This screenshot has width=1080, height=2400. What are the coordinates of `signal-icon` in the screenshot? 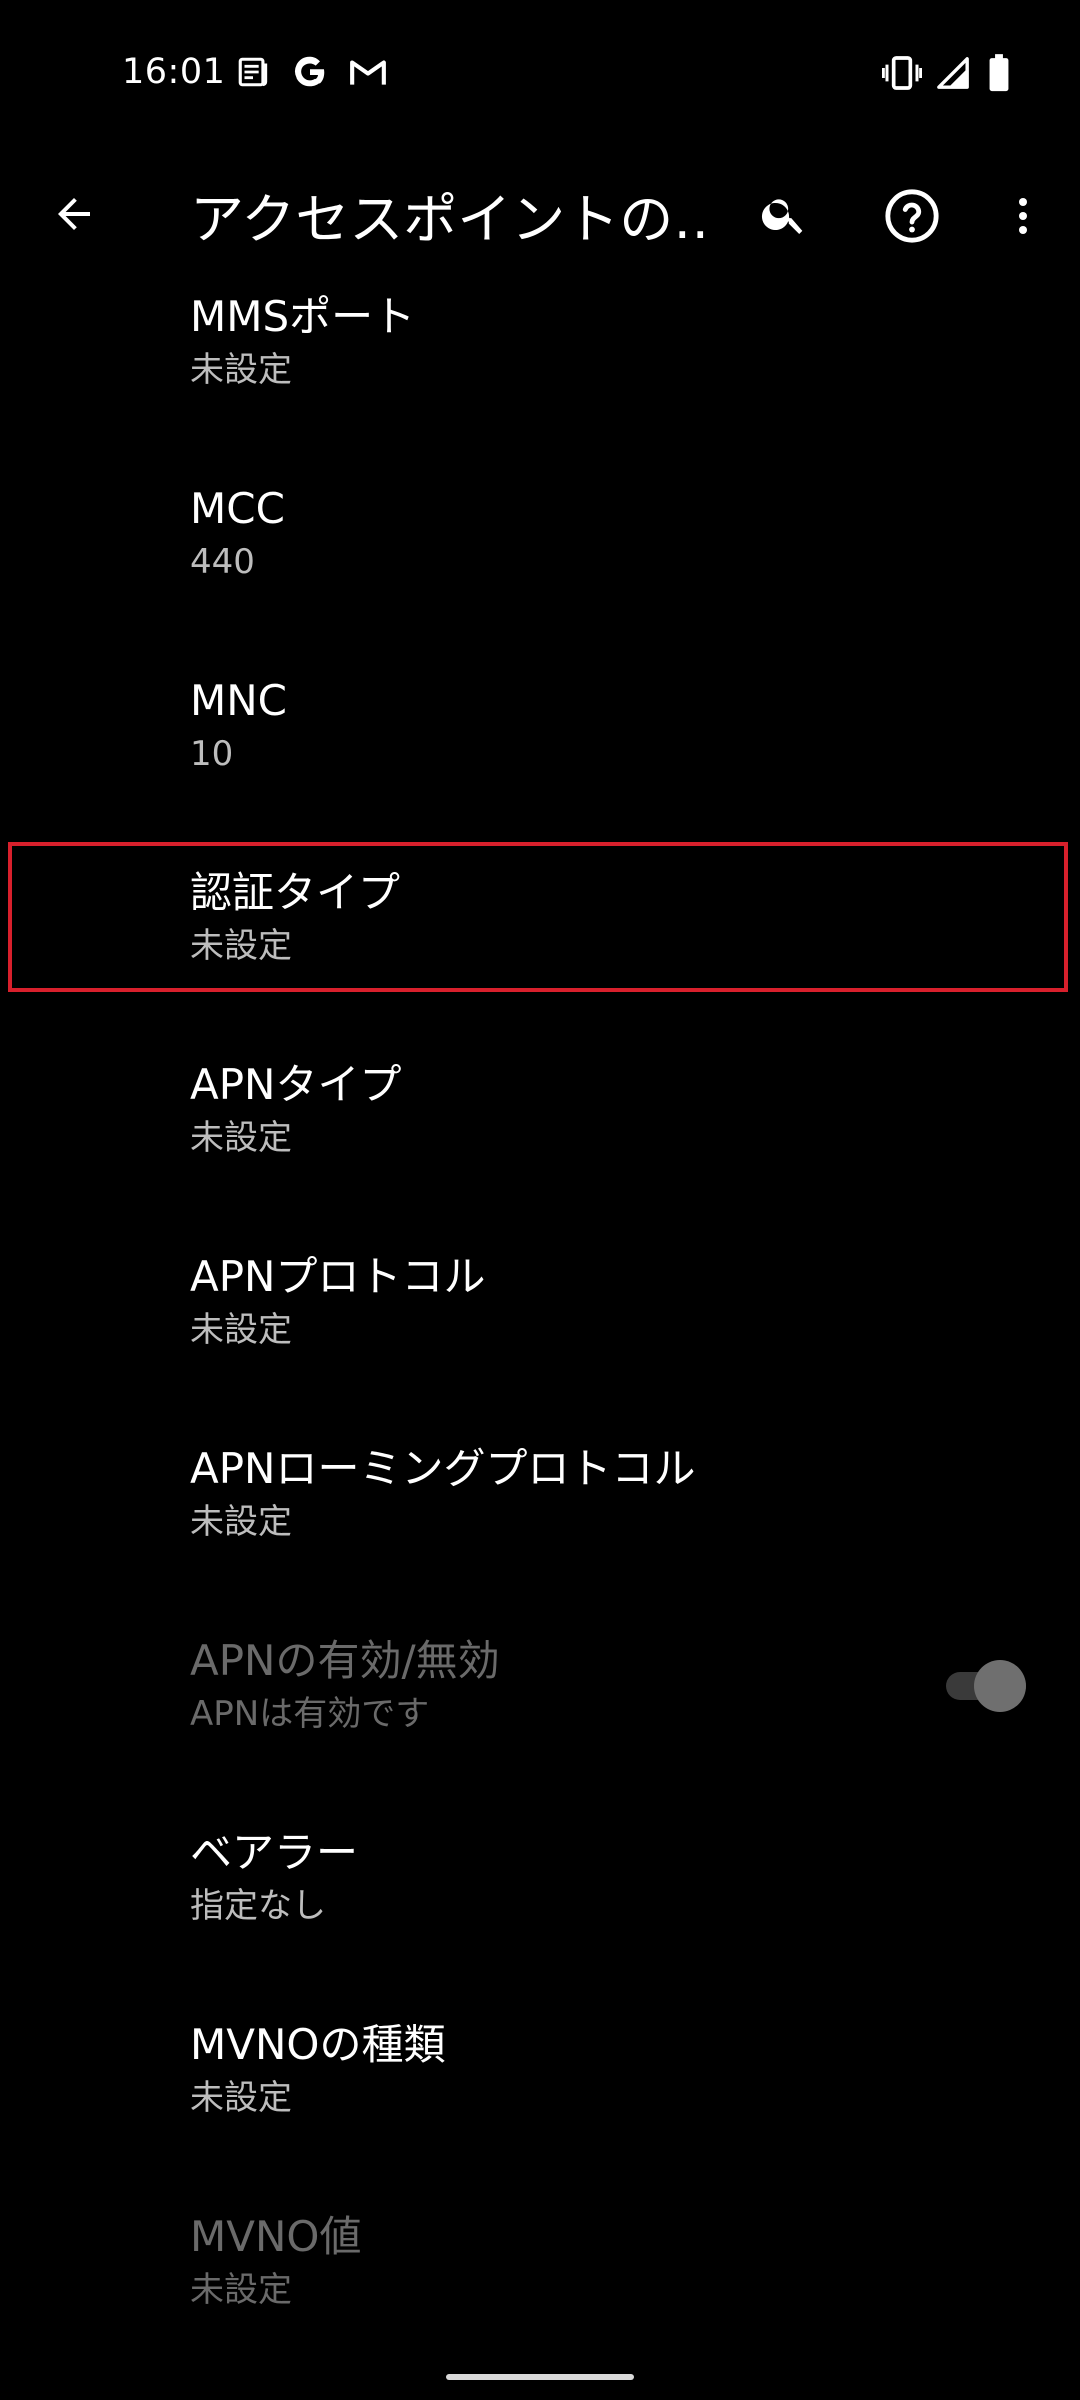 It's located at (953, 75).